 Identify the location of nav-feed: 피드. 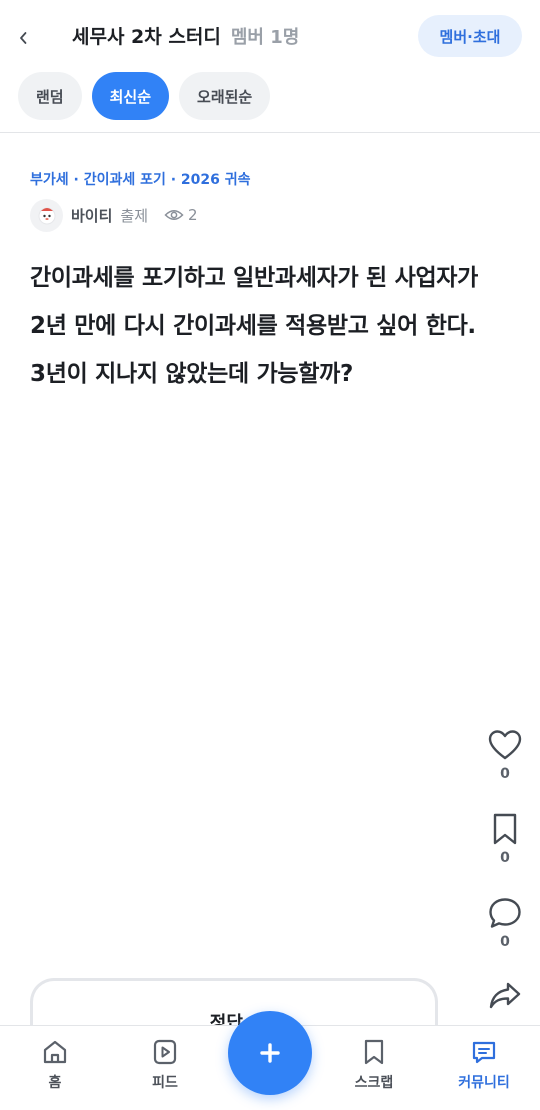
(165, 1065).